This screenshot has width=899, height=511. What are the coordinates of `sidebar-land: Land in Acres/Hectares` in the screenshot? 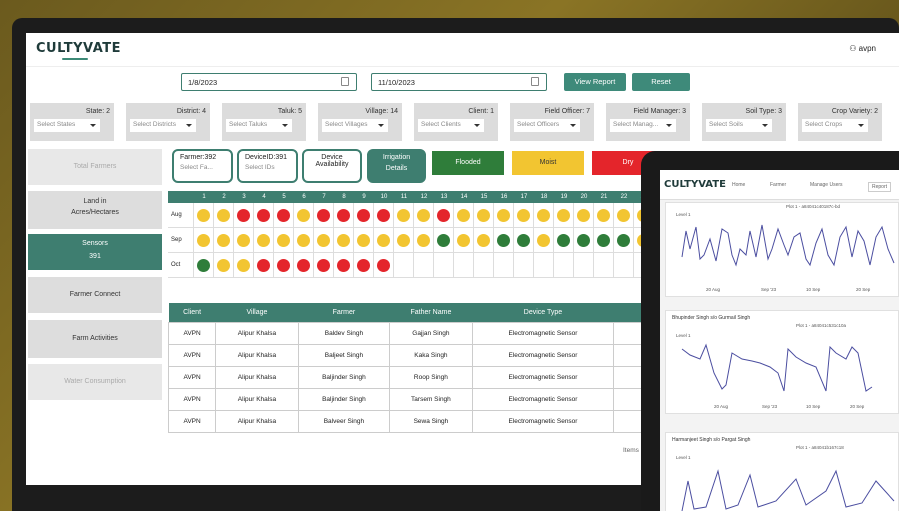 It's located at (95, 210).